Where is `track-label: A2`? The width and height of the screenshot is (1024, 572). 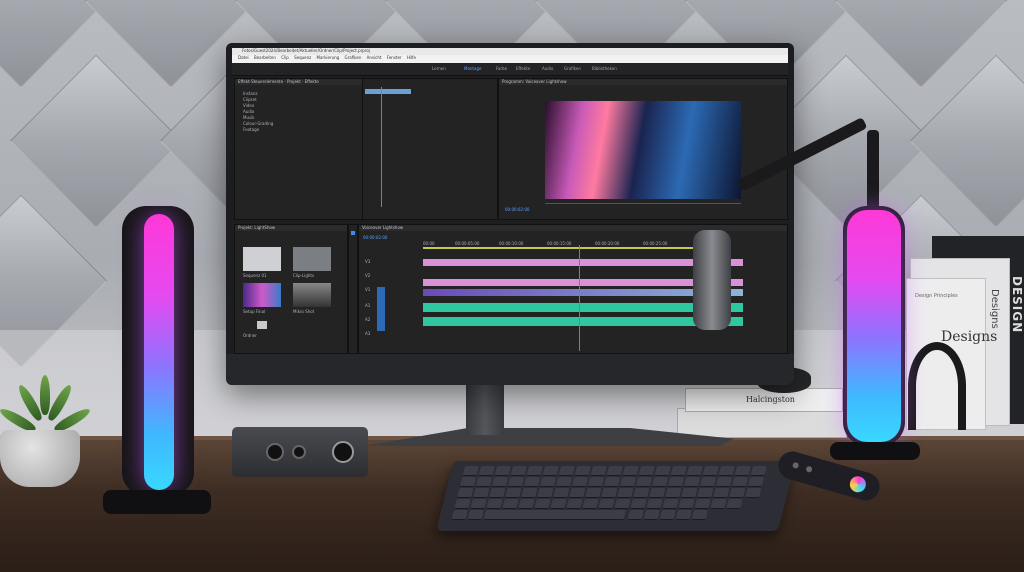
track-label: A2 is located at coordinates (368, 319).